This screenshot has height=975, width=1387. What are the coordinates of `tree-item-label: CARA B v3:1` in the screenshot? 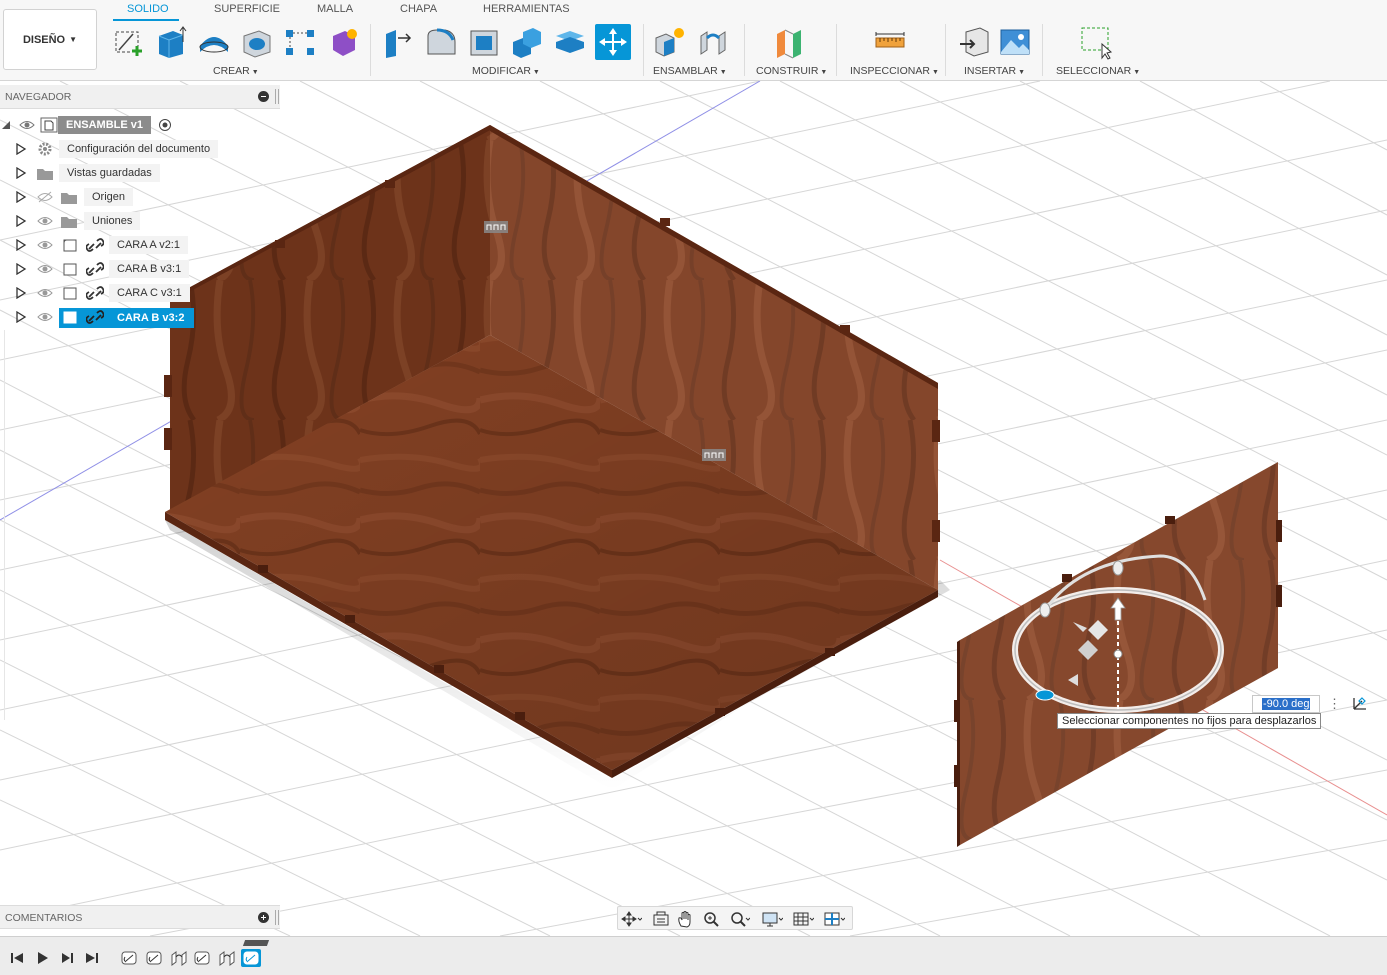 It's located at (149, 269).